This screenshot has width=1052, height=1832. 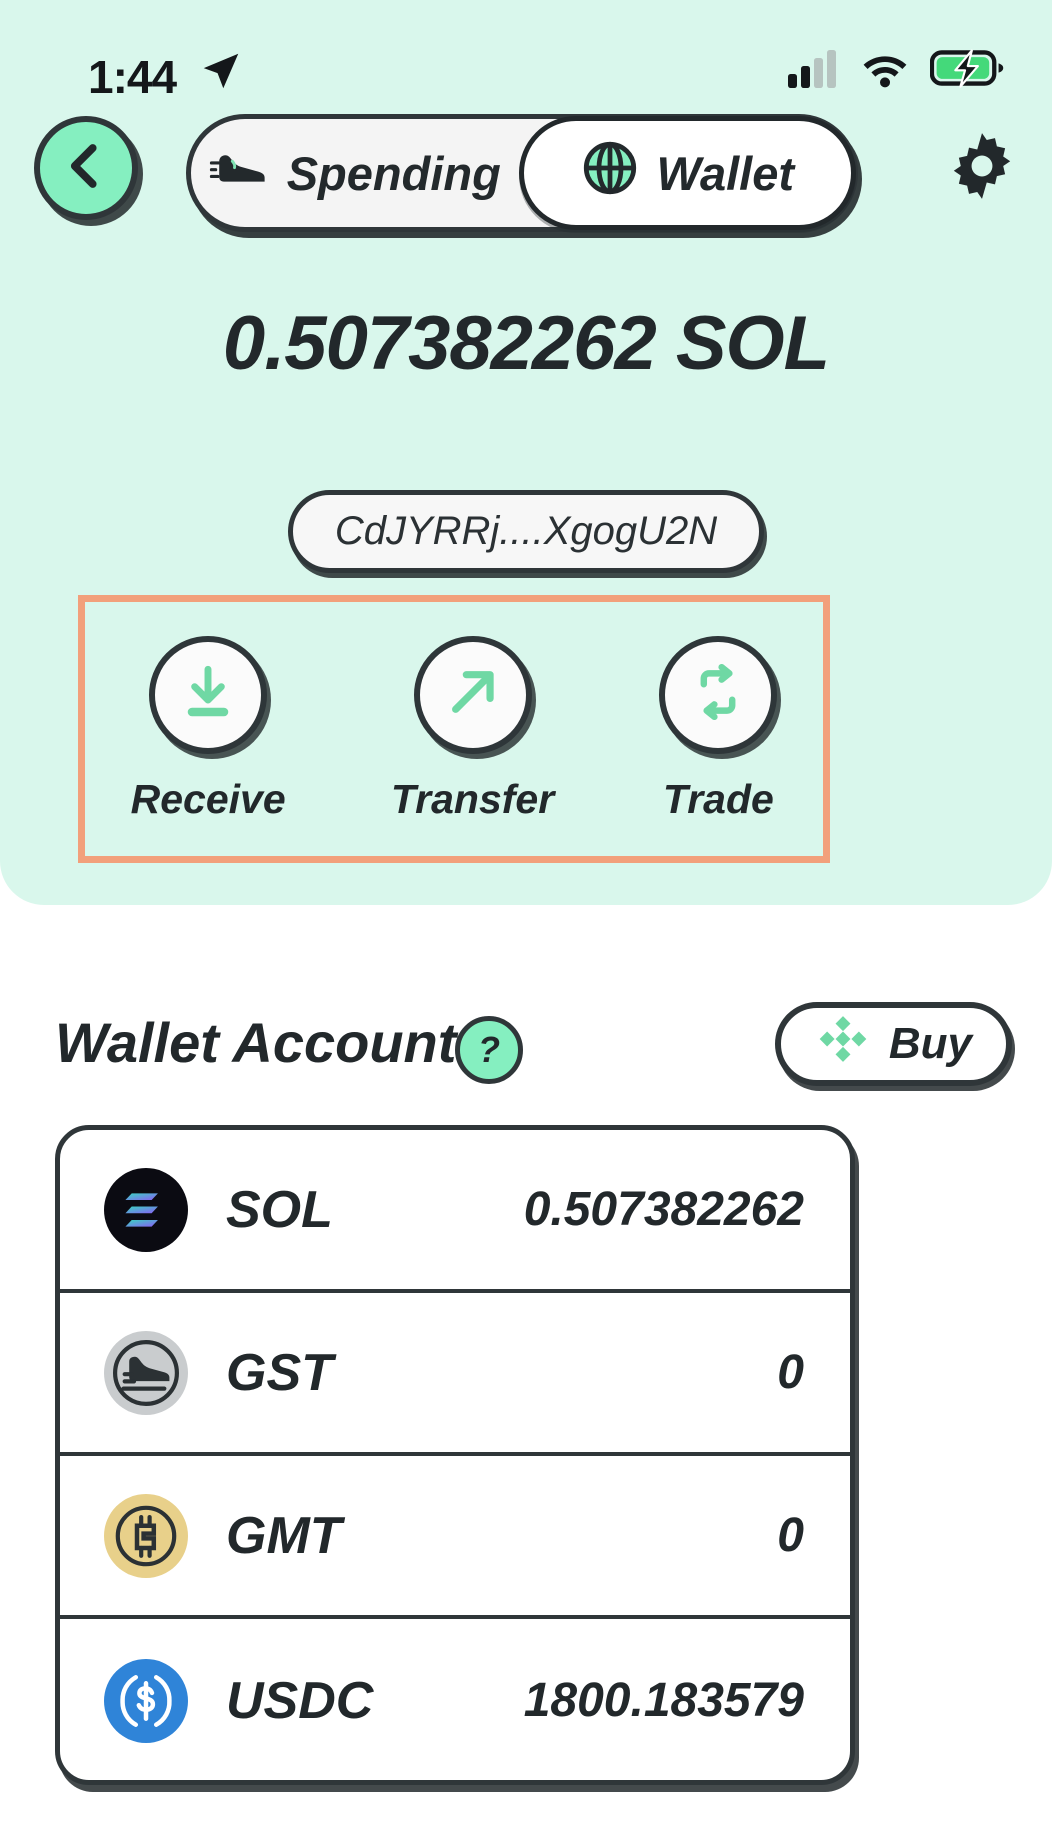 I want to click on tab-wallet-label: Wallet, so click(x=725, y=173).